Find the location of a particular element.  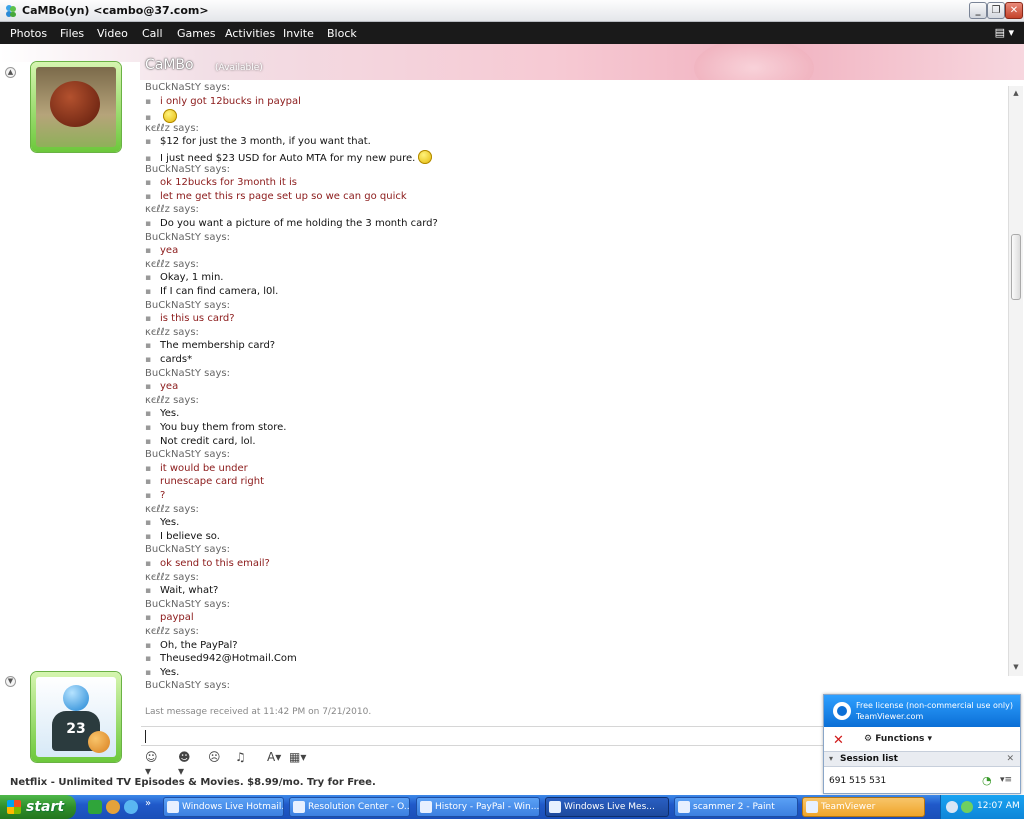

message-input is located at coordinates (482, 736).